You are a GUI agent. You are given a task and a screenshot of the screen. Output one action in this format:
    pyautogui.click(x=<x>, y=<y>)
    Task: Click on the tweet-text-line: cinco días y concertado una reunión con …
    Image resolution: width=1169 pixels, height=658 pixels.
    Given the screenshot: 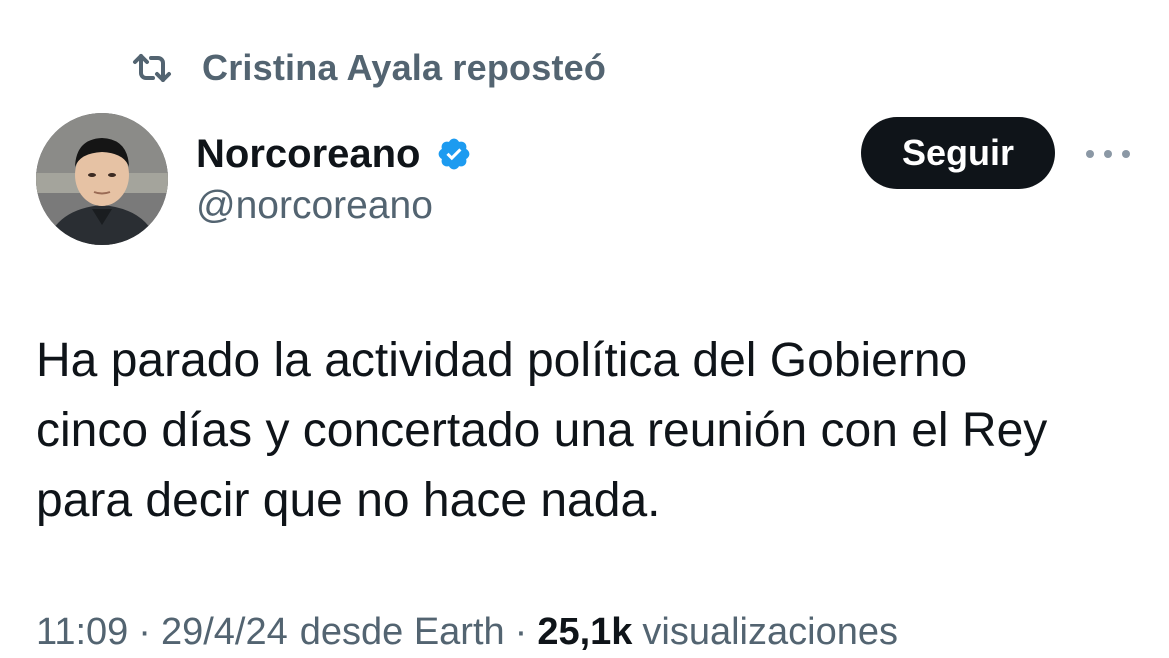 What is the action you would take?
    pyautogui.click(x=542, y=430)
    